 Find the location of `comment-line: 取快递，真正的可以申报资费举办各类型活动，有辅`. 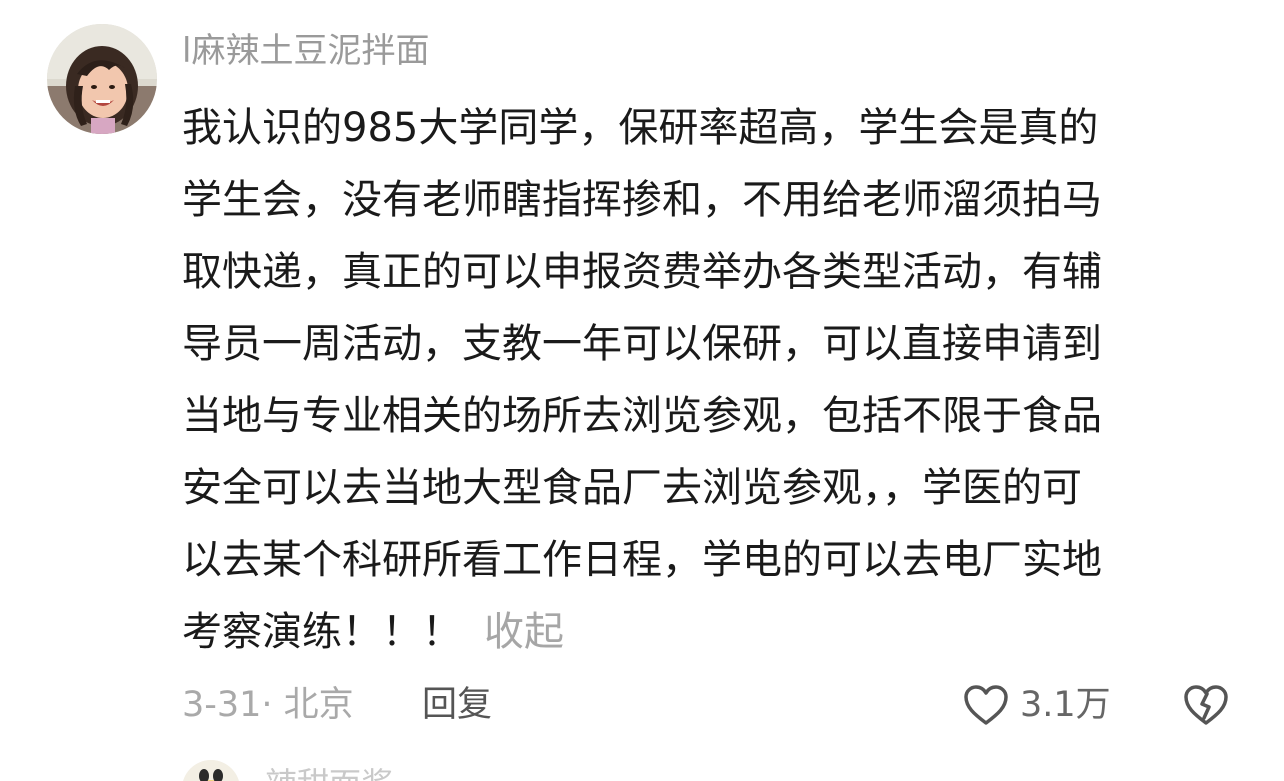

comment-line: 取快递，真正的可以申报资费举办各类型活动，有辅 is located at coordinates (642, 272).